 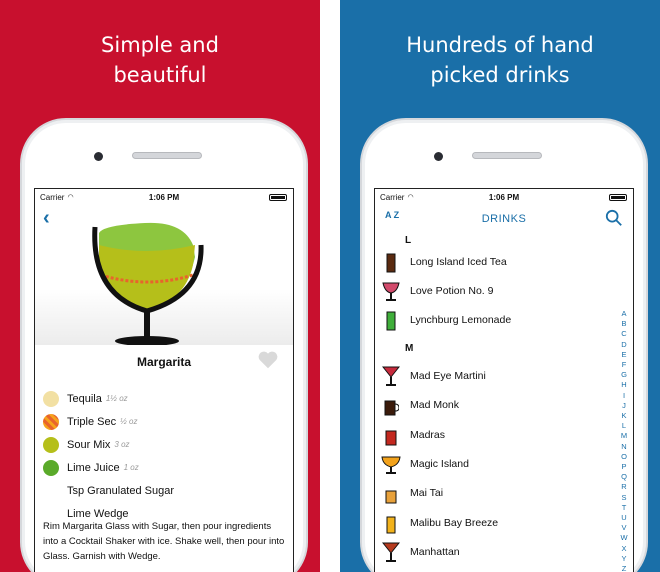 I want to click on drink-name: Long Island Iced Tea, so click(x=458, y=261).